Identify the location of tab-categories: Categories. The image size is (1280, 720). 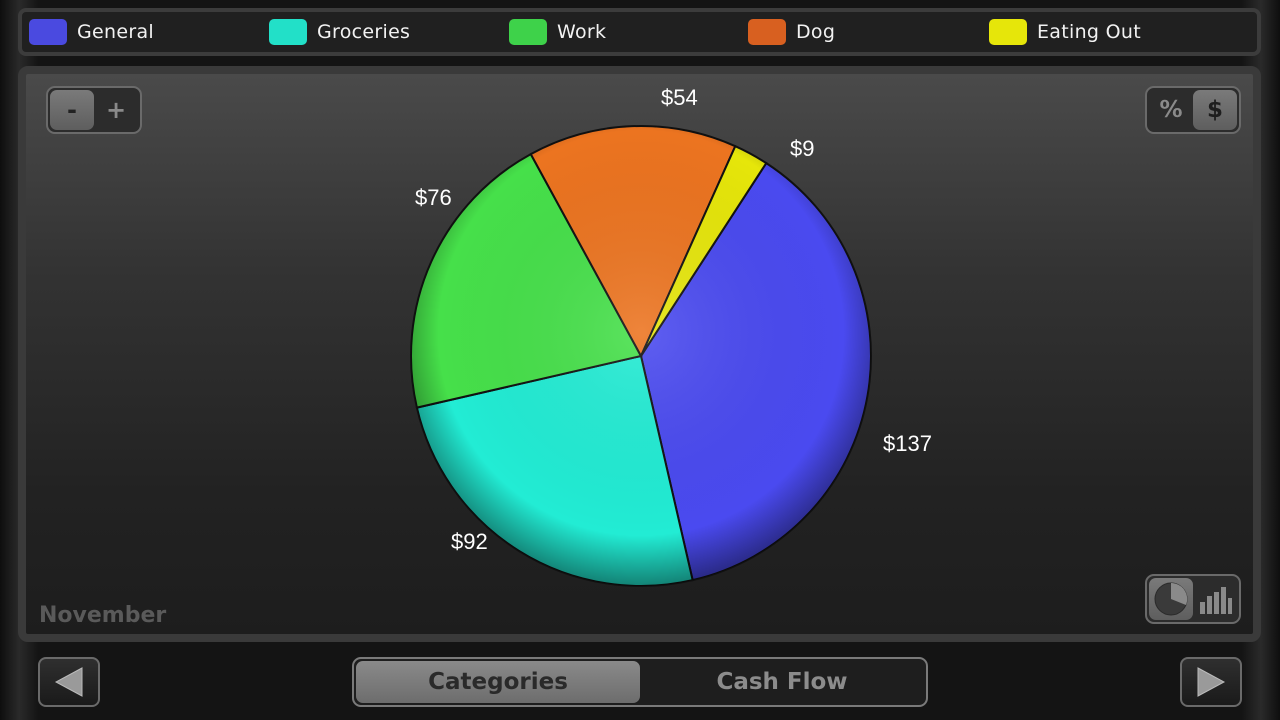
(498, 682).